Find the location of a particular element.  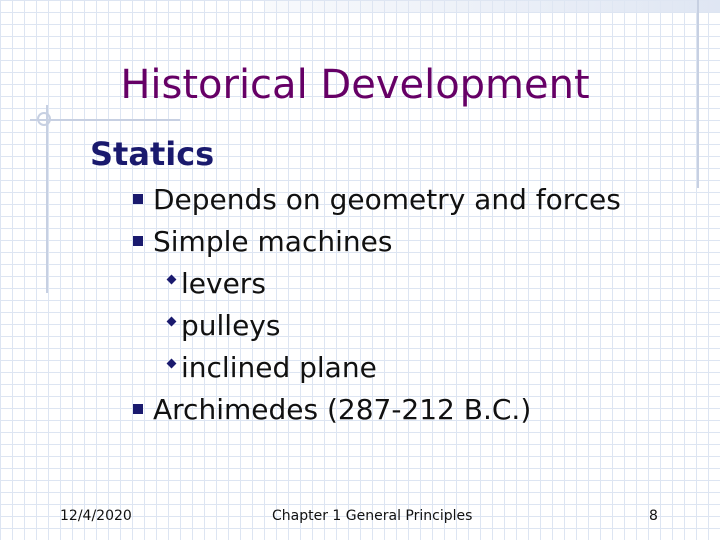

bullet-text: Simple machines is located at coordinates (273, 241).